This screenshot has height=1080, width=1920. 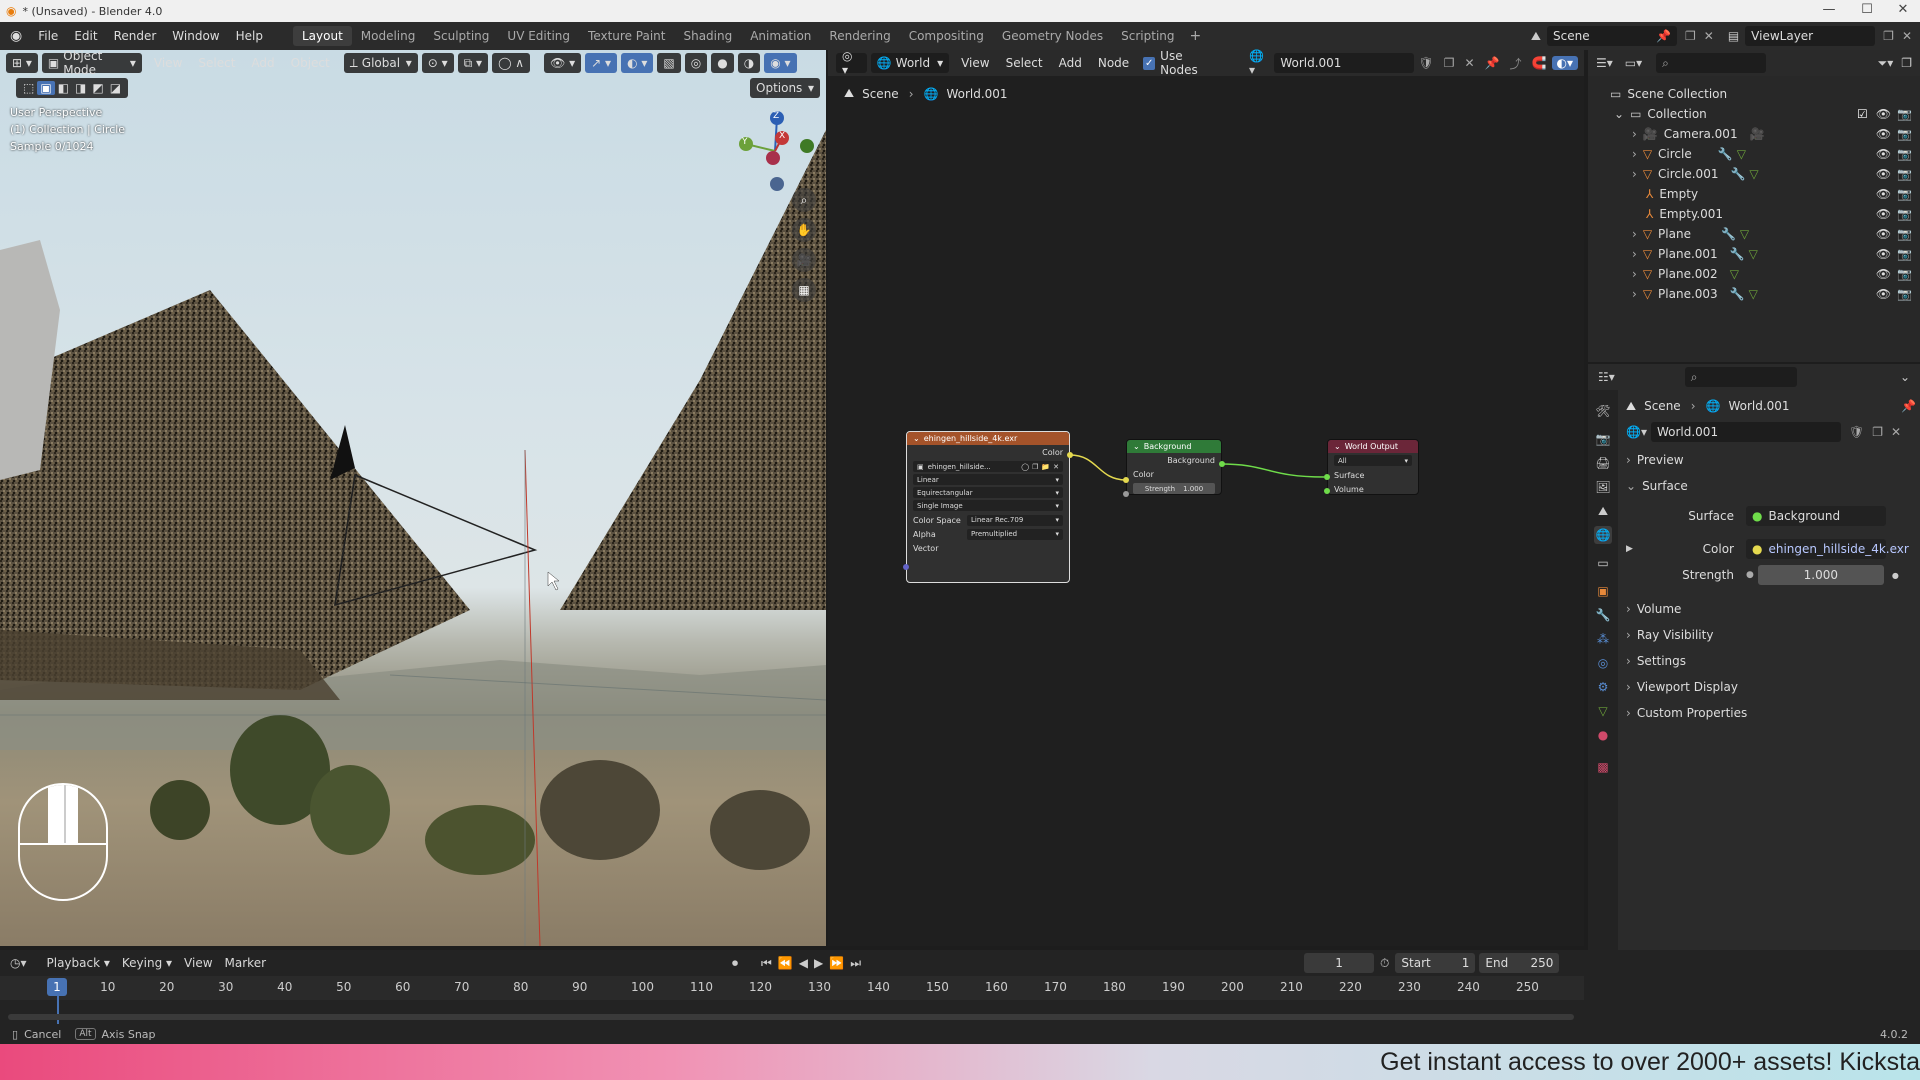 I want to click on strength-field: 1.000, so click(x=1820, y=575).